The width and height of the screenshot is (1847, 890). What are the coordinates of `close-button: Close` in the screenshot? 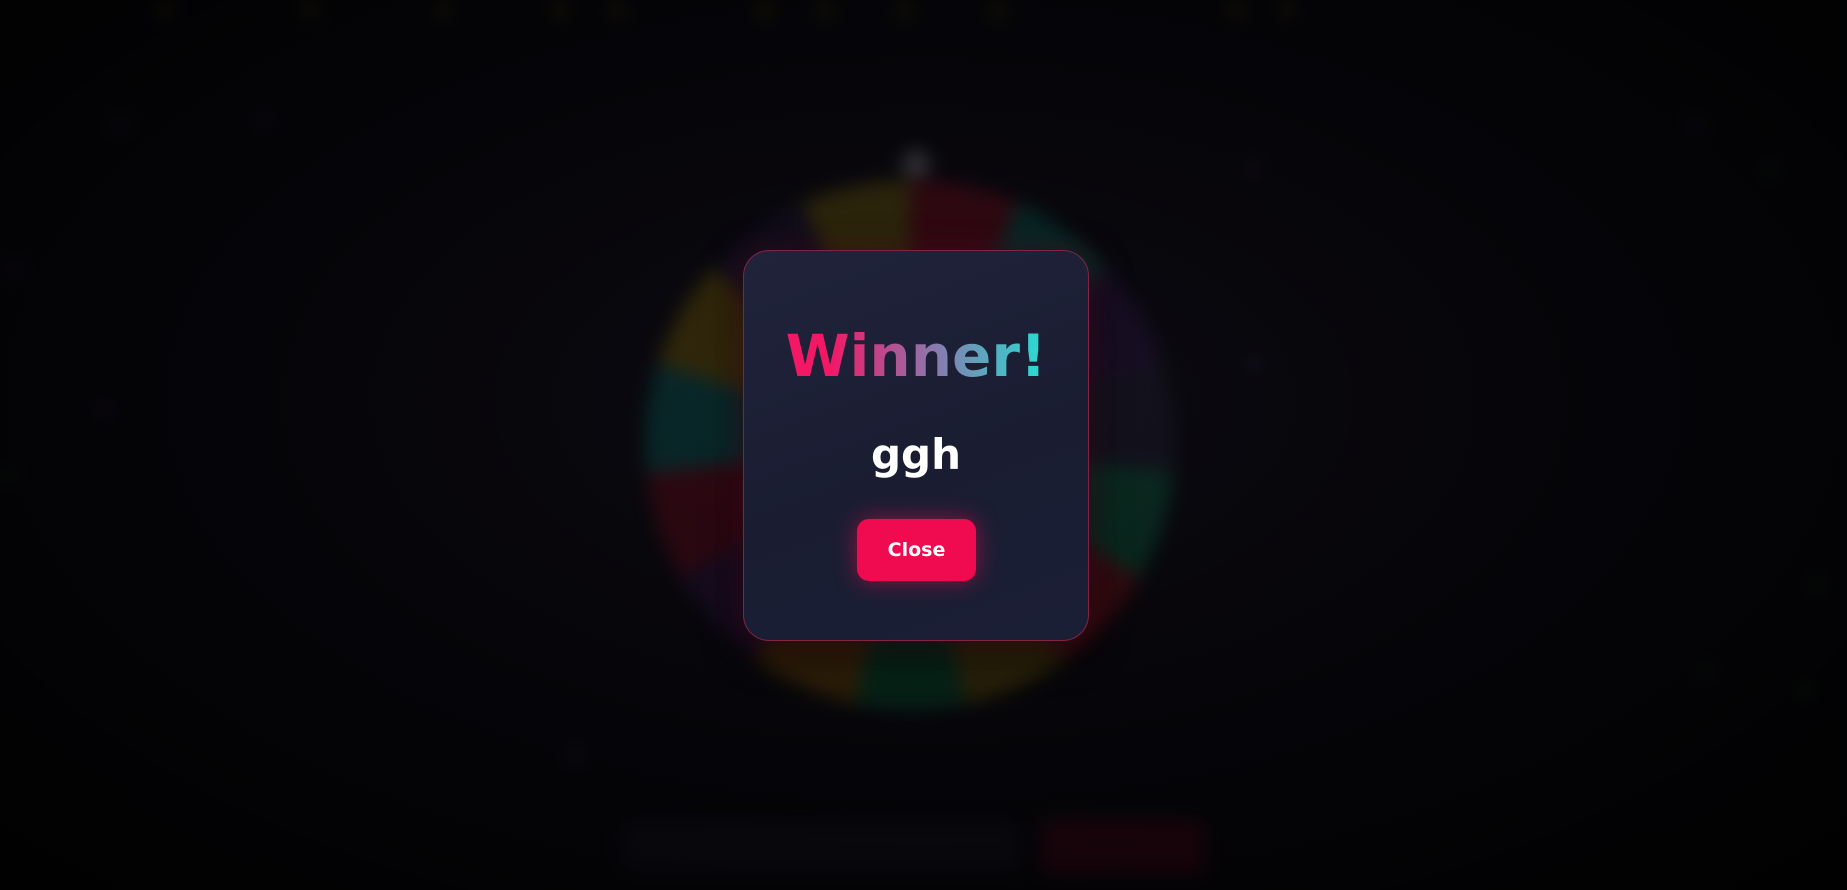 It's located at (916, 550).